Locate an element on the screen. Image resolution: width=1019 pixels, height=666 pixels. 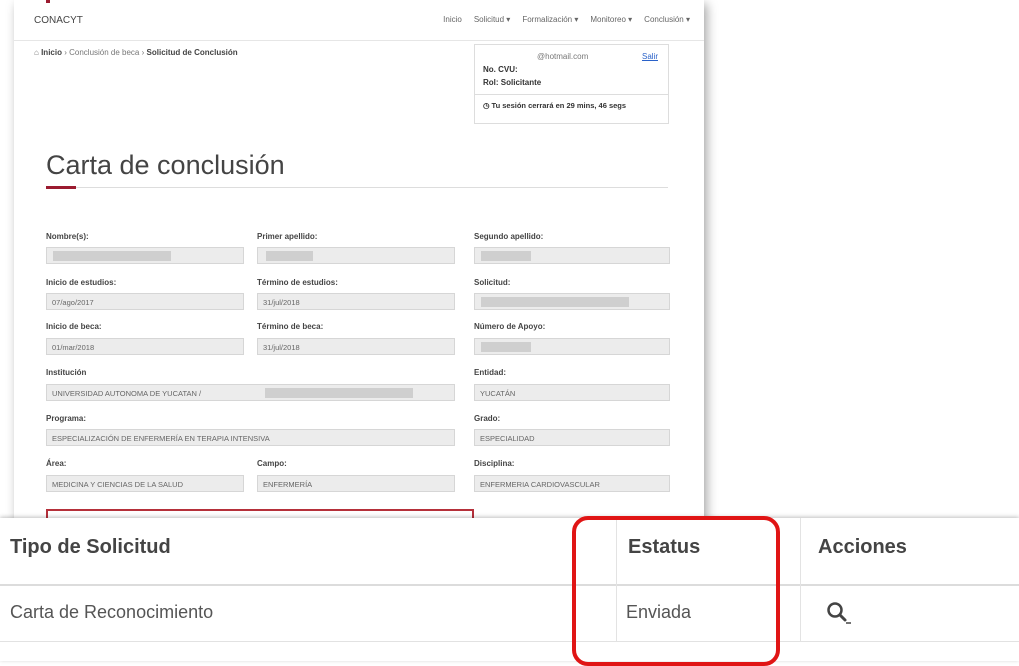
search-icon is located at coordinates (839, 615).